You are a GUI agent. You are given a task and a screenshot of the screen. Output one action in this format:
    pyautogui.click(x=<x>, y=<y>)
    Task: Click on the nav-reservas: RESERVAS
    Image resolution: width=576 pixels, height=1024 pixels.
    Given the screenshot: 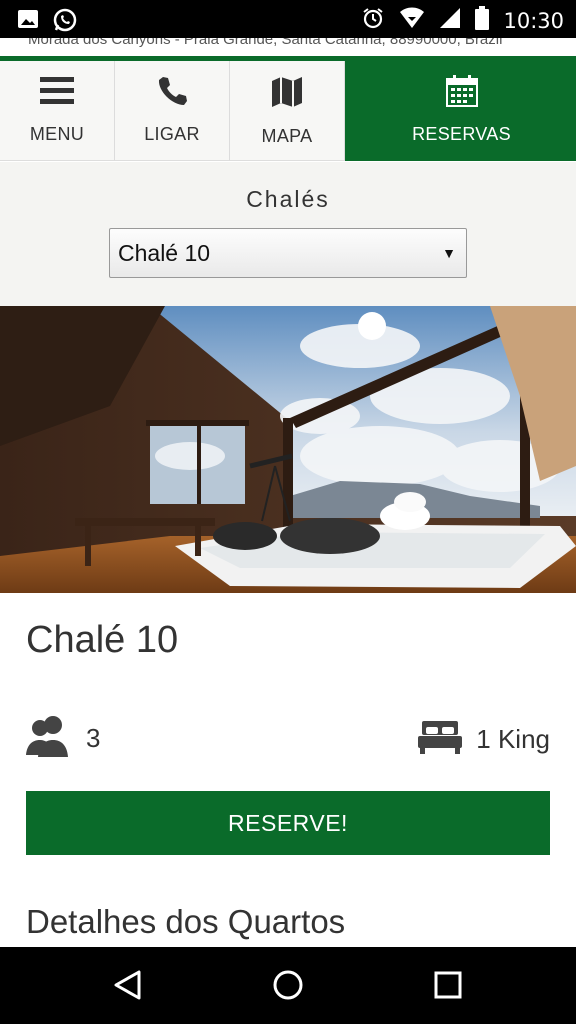 What is the action you would take?
    pyautogui.click(x=460, y=111)
    